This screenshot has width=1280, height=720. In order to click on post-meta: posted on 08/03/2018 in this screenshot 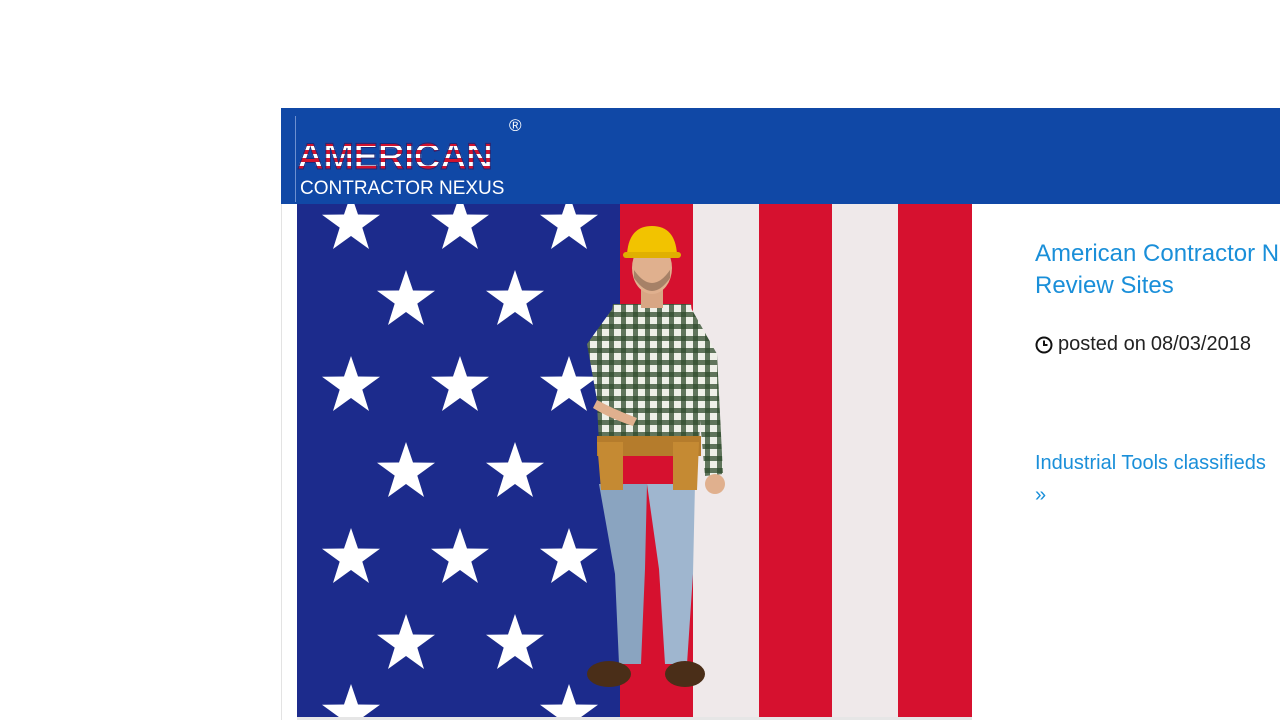, I will do `click(1143, 344)`.